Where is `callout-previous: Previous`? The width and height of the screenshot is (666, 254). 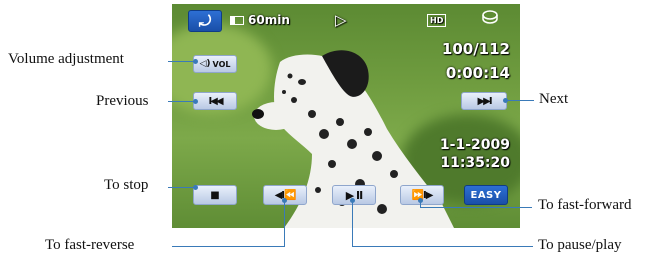
callout-previous: Previous is located at coordinates (122, 101).